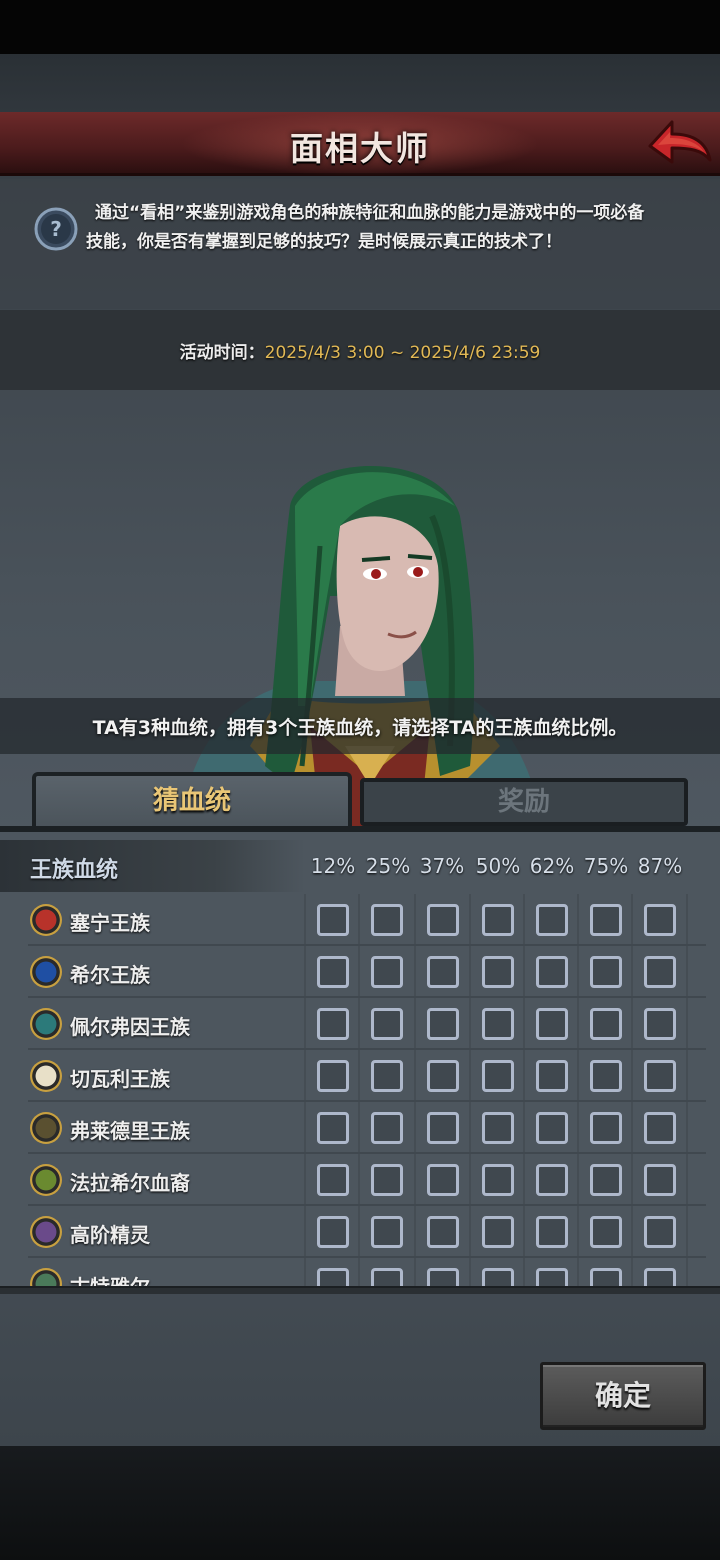 The width and height of the screenshot is (720, 1560). I want to click on back-button, so click(679, 144).